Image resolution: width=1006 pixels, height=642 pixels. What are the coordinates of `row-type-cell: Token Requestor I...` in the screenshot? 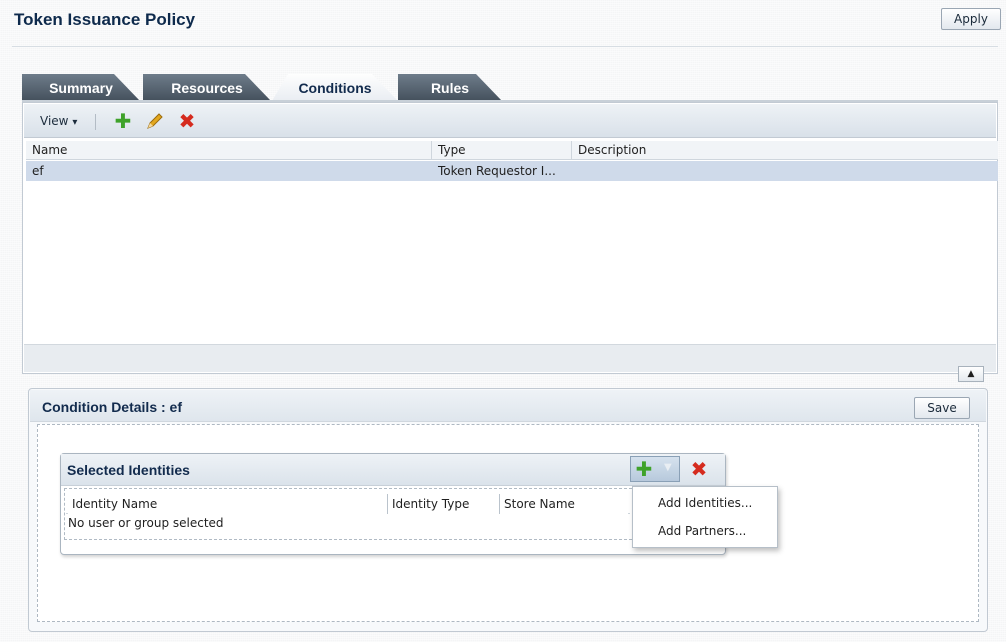 It's located at (497, 171).